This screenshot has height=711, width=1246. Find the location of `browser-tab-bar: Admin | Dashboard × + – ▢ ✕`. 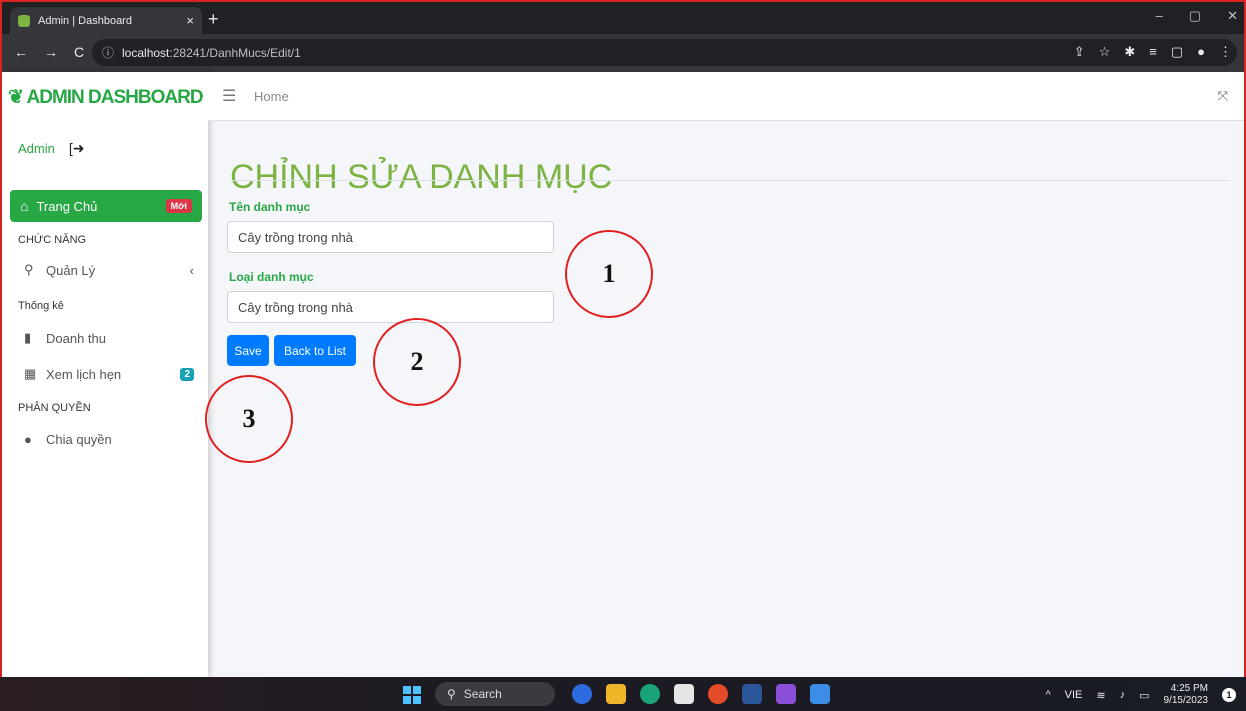

browser-tab-bar: Admin | Dashboard × + – ▢ ✕ is located at coordinates (623, 18).